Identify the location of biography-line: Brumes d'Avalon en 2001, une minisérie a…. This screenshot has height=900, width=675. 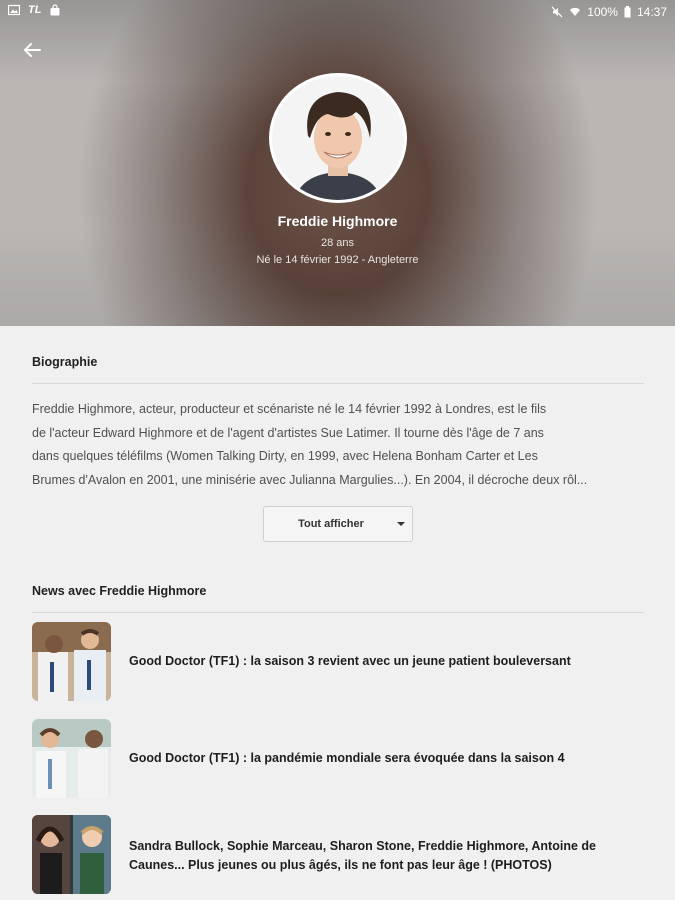
(310, 479).